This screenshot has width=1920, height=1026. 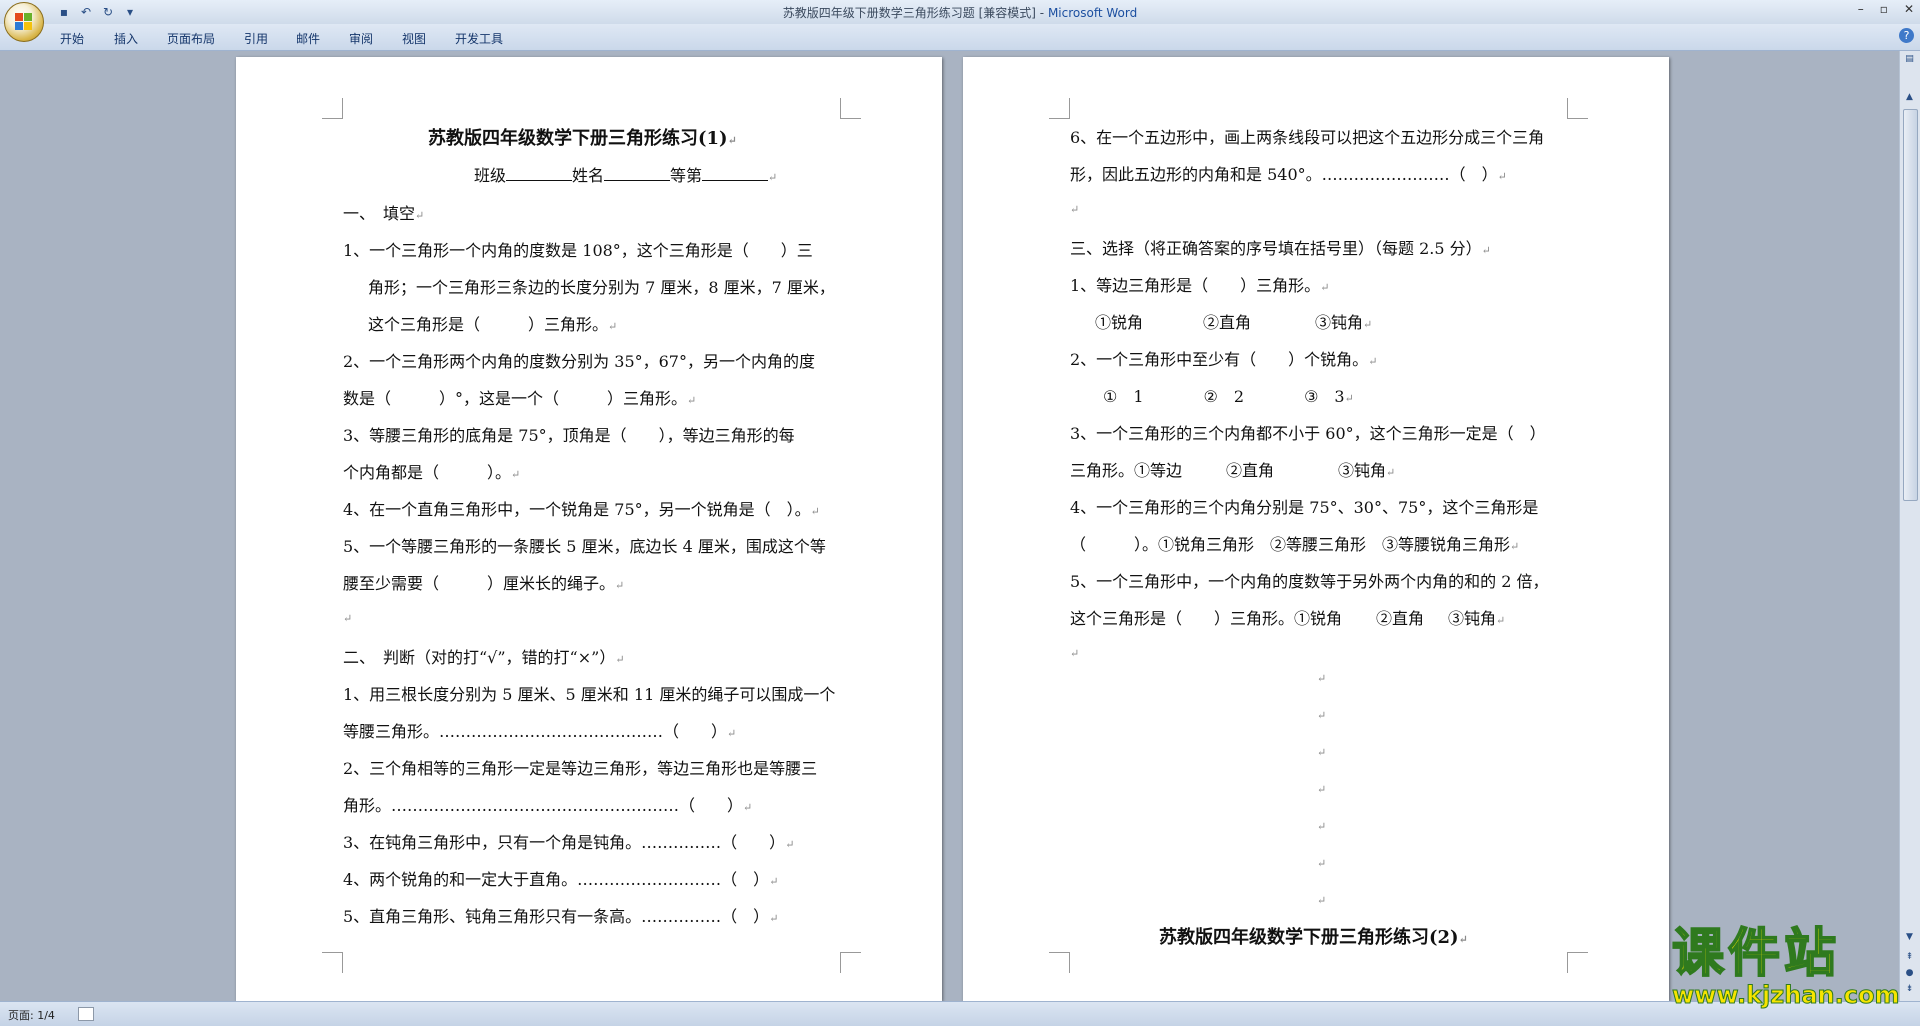 What do you see at coordinates (1861, 9) in the screenshot?
I see `minimize-icon: –` at bounding box center [1861, 9].